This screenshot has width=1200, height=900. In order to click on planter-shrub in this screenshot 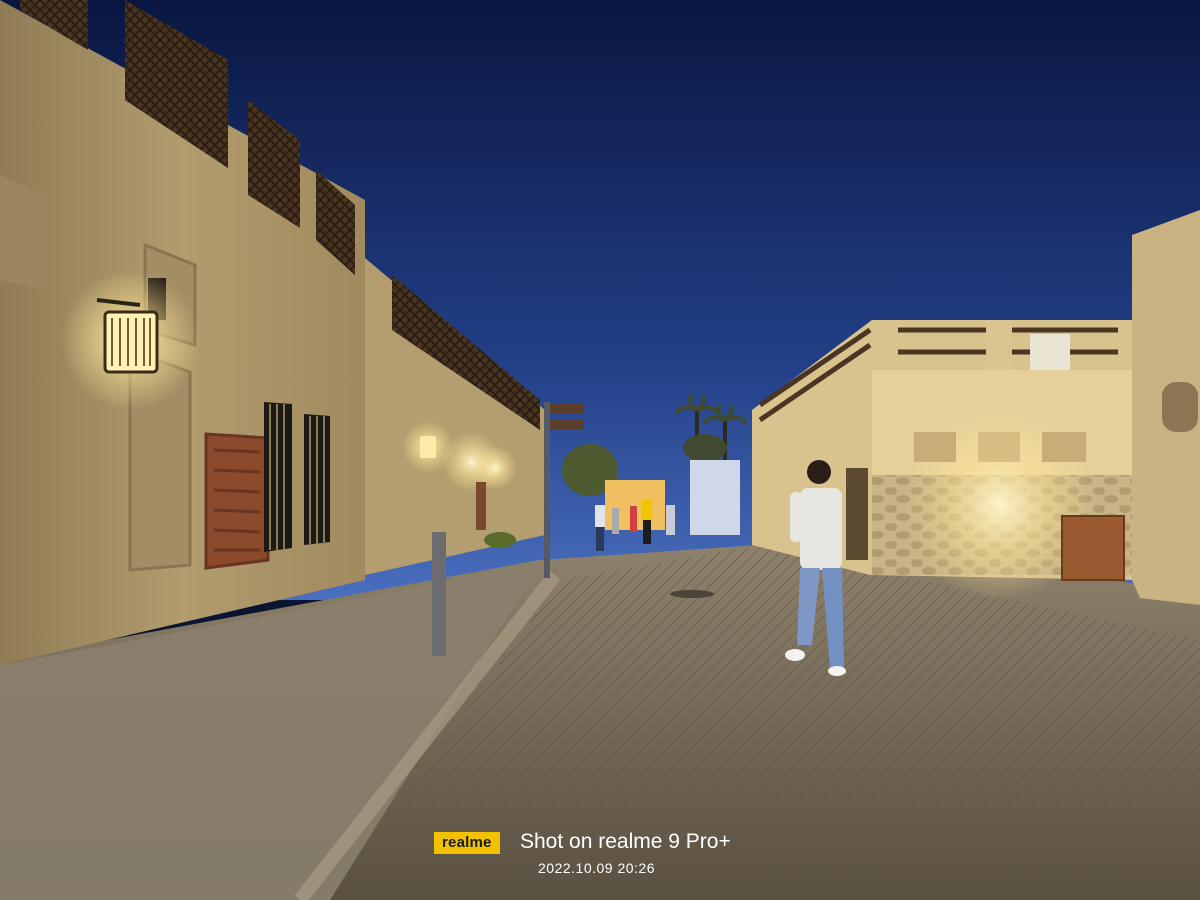, I will do `click(500, 540)`.